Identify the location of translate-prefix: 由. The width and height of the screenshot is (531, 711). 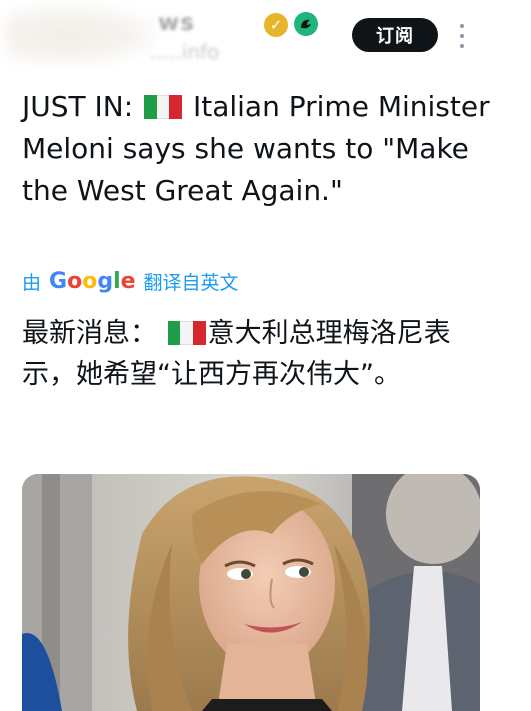
(32, 282).